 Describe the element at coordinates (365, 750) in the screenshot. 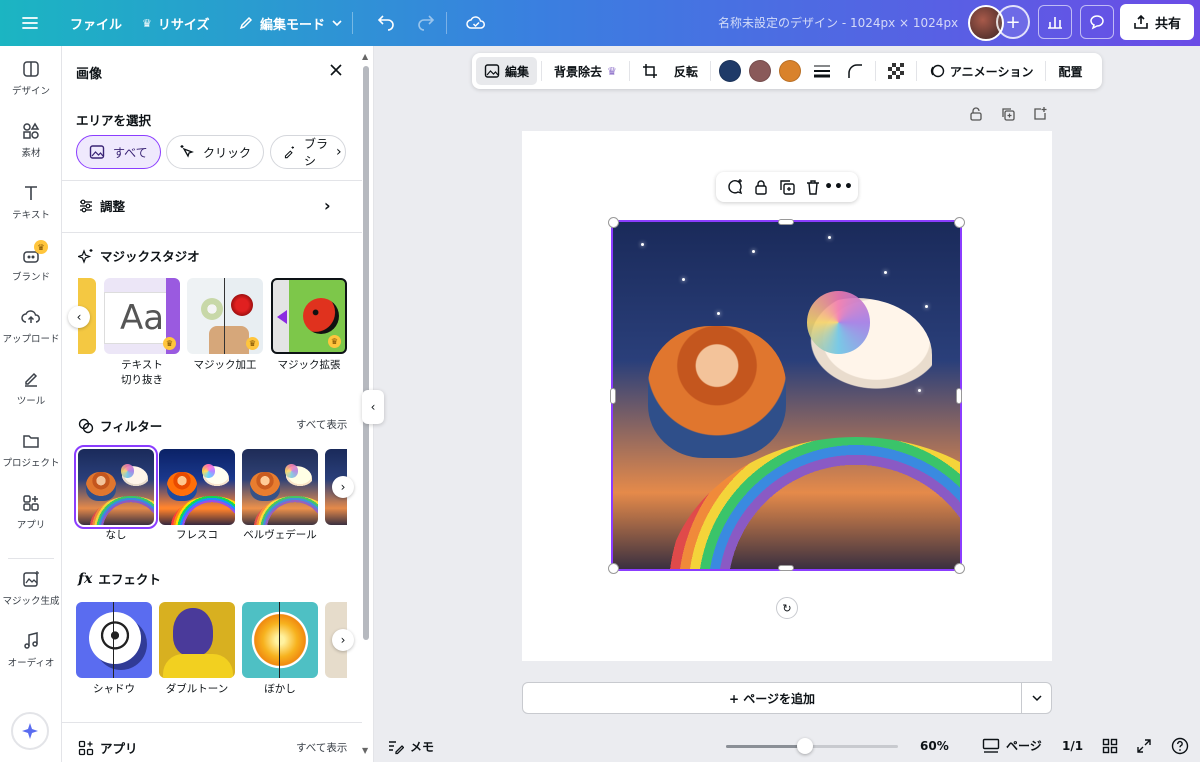

I see `scroll-down-icon: ▼` at that location.